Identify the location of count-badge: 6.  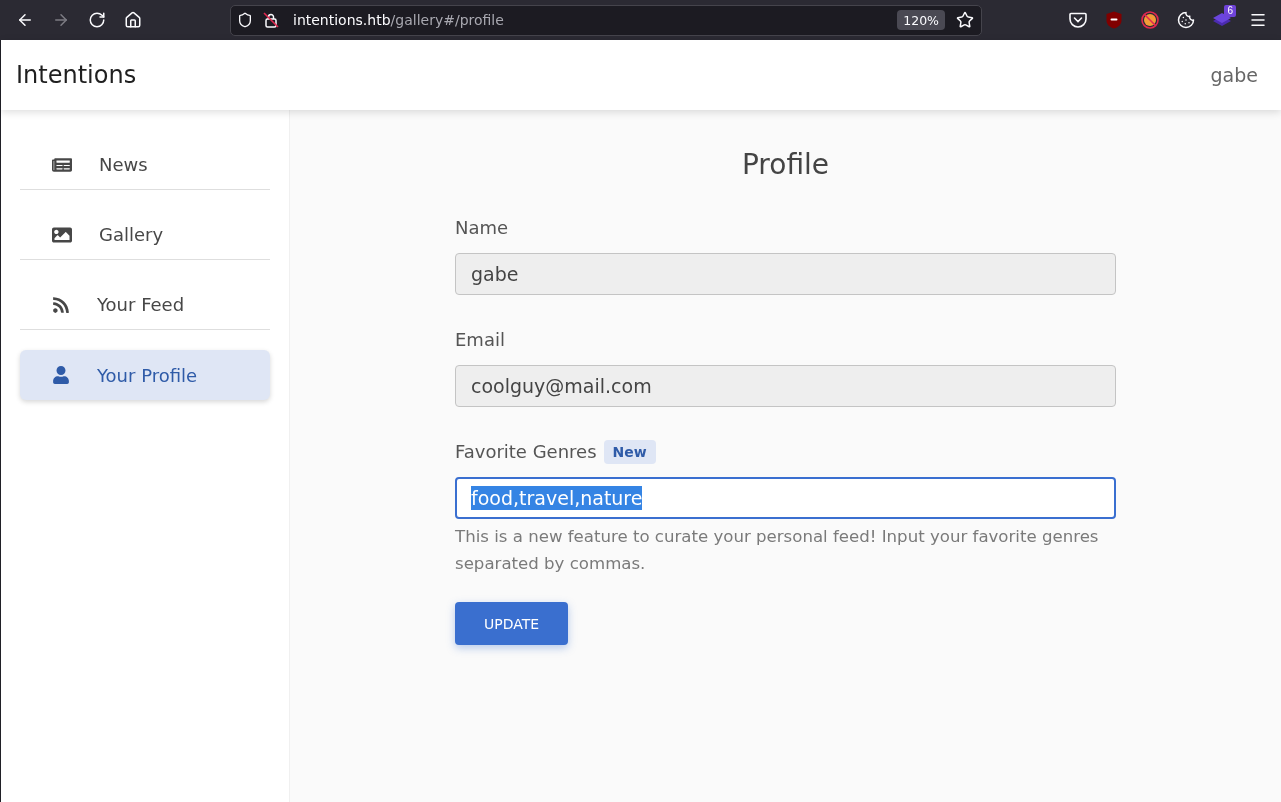
(1230, 11).